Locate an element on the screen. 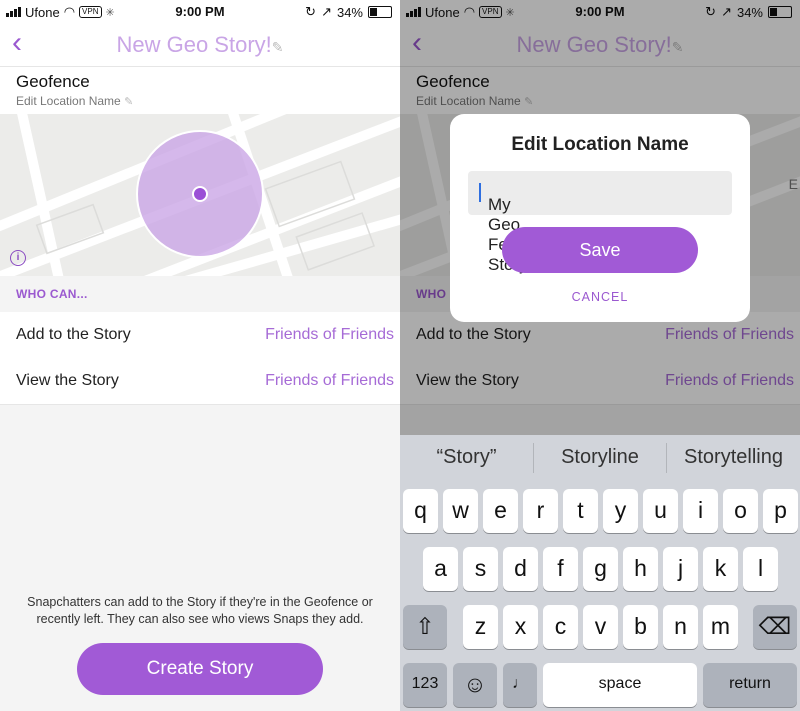 The width and height of the screenshot is (800, 711). suggestion-item: Storytelling is located at coordinates (733, 457).